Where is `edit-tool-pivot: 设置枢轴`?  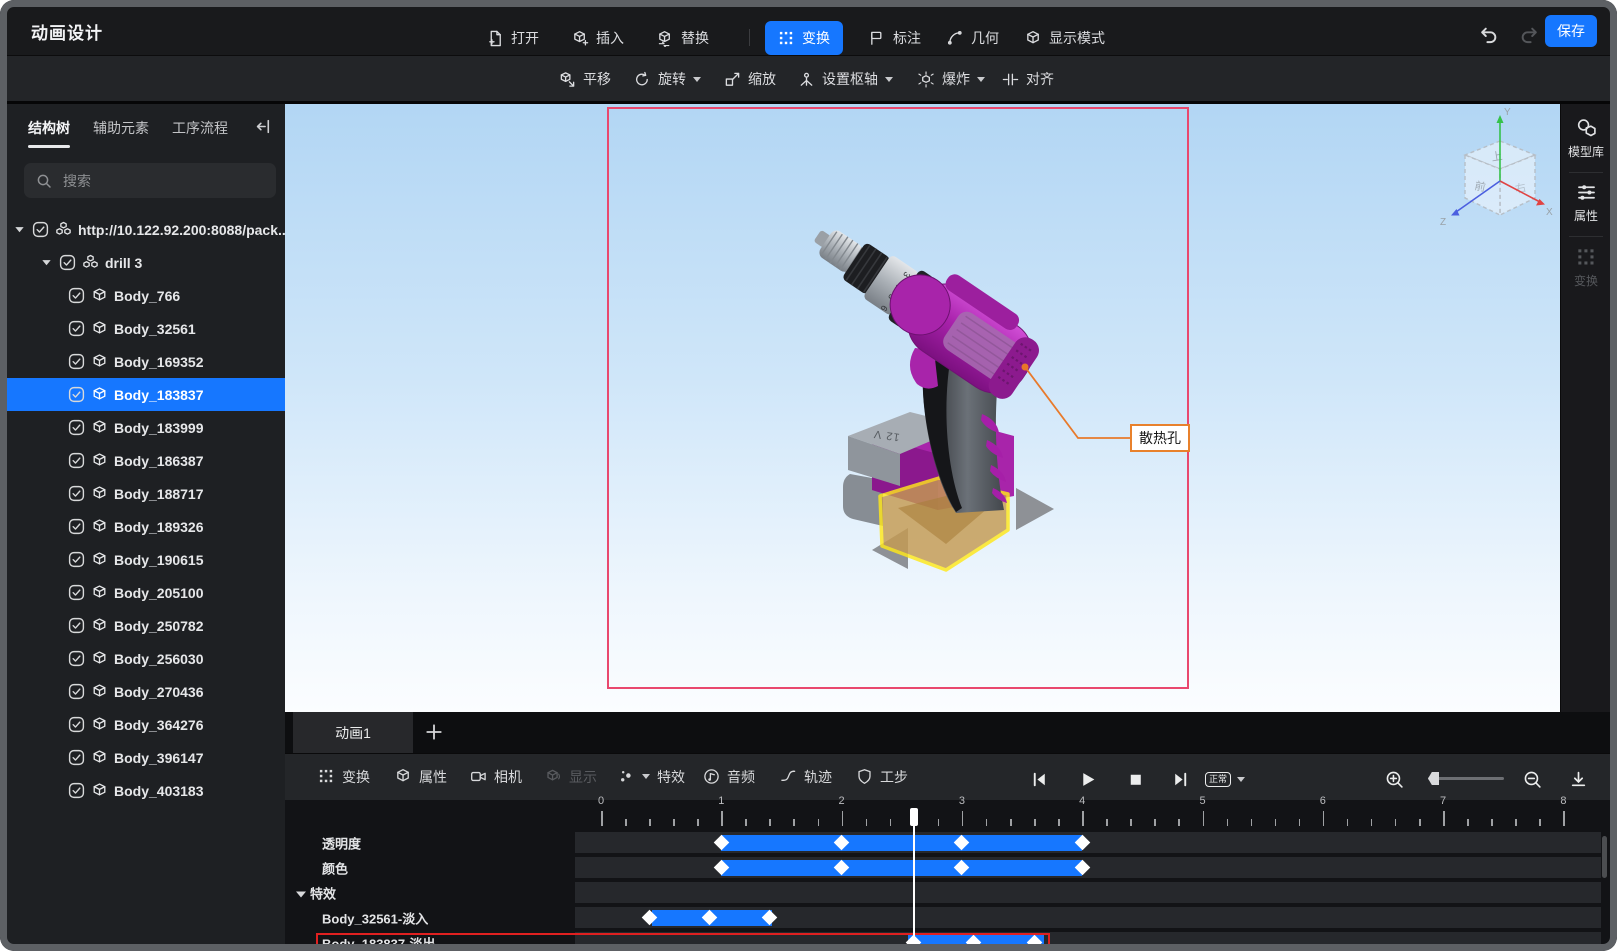
edit-tool-pivot: 设置枢轴 is located at coordinates (845, 79).